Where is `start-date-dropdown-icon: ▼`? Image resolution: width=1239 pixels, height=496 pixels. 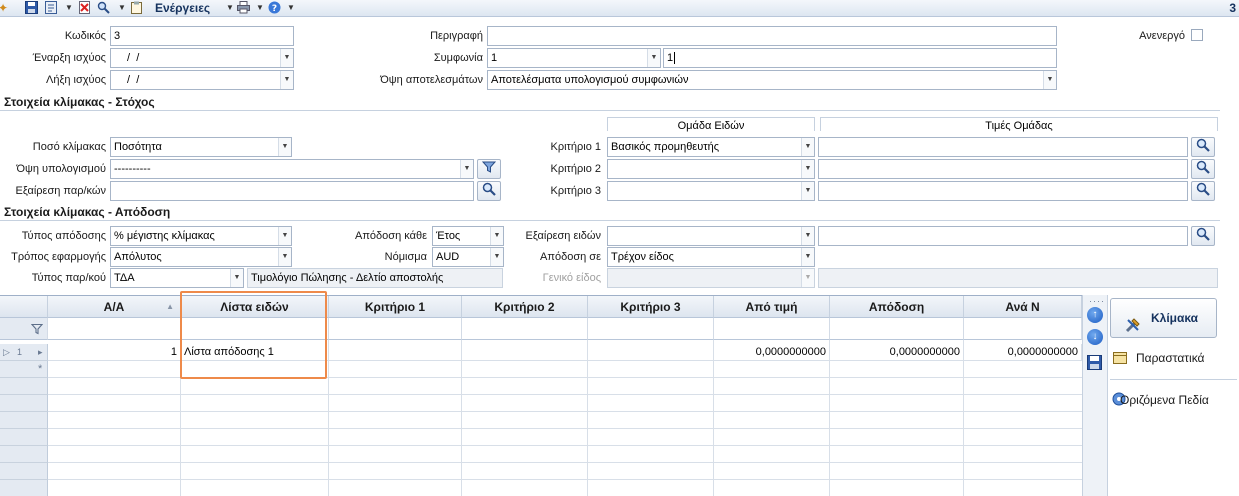 start-date-dropdown-icon: ▼ is located at coordinates (286, 58).